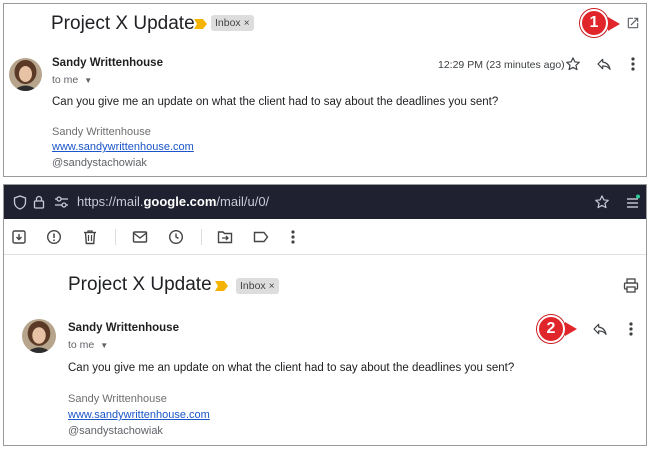 The width and height of the screenshot is (650, 449). I want to click on shield-icon, so click(20, 202).